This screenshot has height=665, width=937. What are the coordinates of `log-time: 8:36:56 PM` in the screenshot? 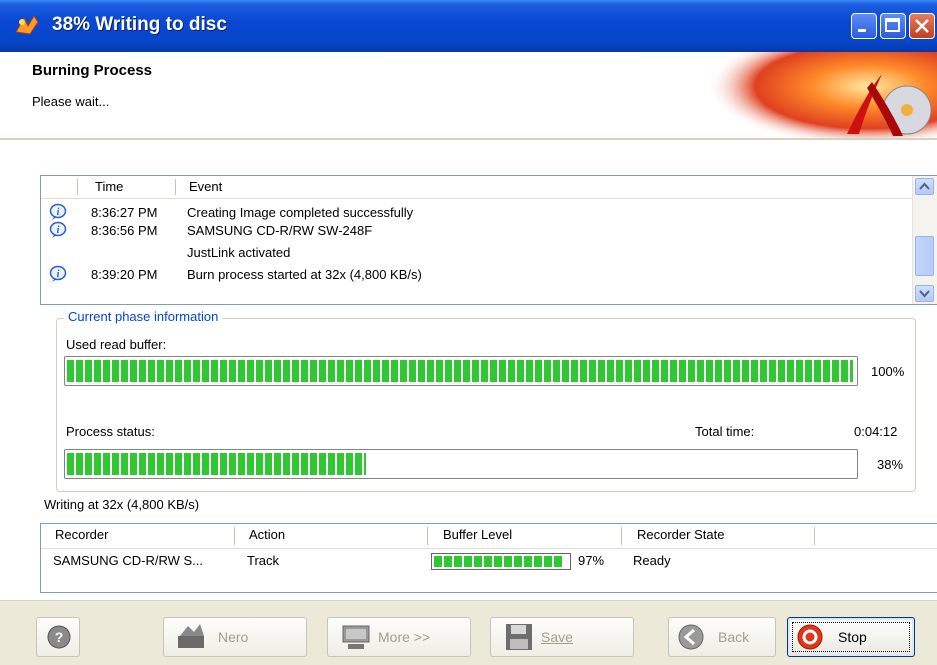 It's located at (124, 230).